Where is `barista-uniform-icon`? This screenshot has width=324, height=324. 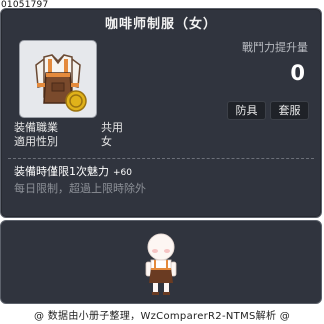
barista-uniform-icon is located at coordinates (61, 83).